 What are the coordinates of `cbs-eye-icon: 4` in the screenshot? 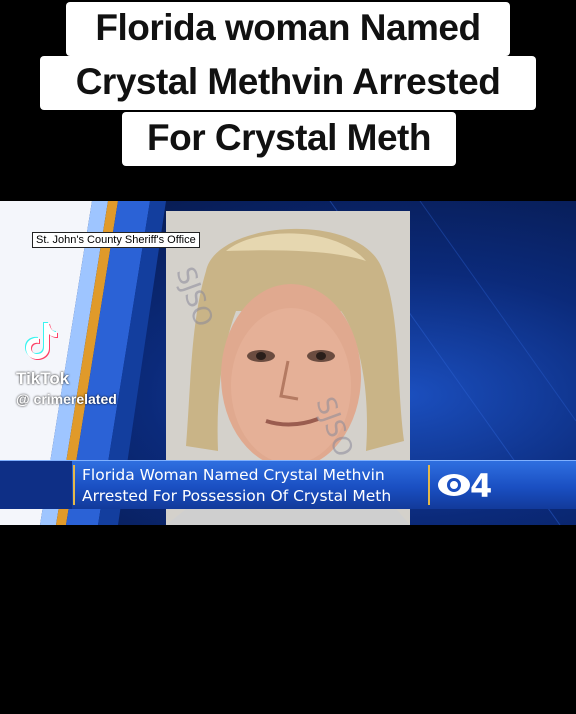 It's located at (465, 486).